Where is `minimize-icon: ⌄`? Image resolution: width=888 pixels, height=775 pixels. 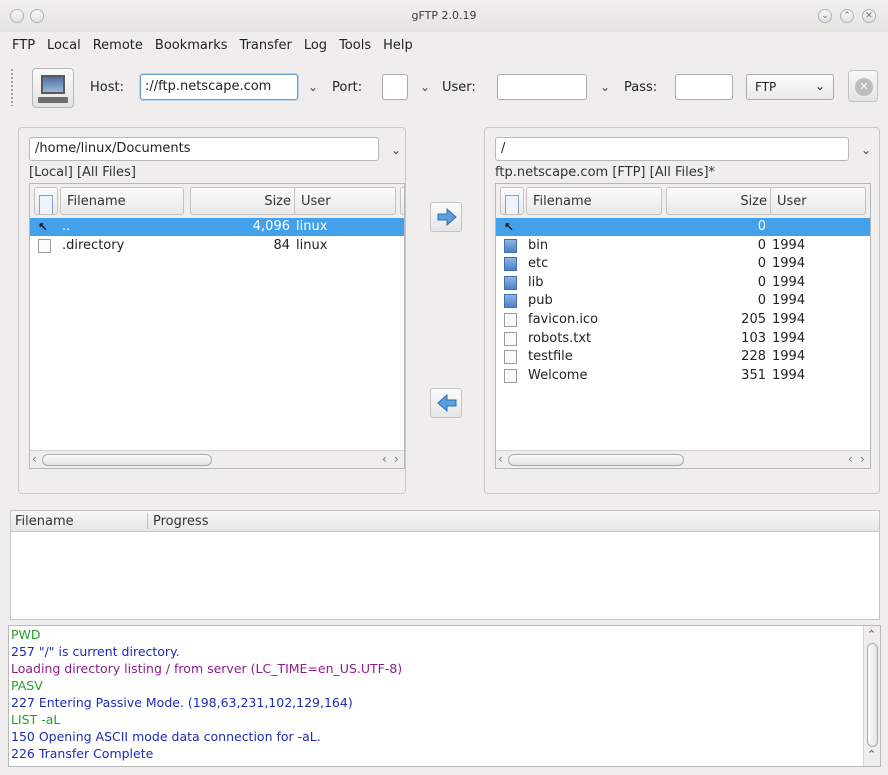
minimize-icon: ⌄ is located at coordinates (825, 16).